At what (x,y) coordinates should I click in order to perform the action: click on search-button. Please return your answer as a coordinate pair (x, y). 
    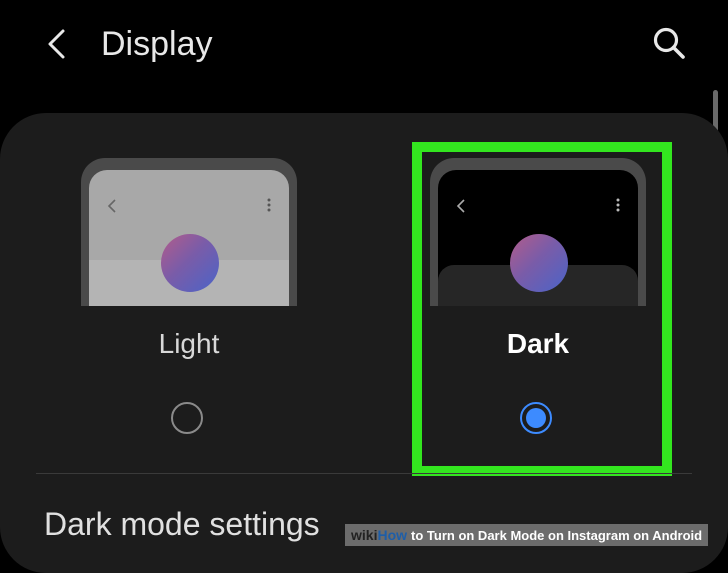
    Looking at the image, I should click on (669, 43).